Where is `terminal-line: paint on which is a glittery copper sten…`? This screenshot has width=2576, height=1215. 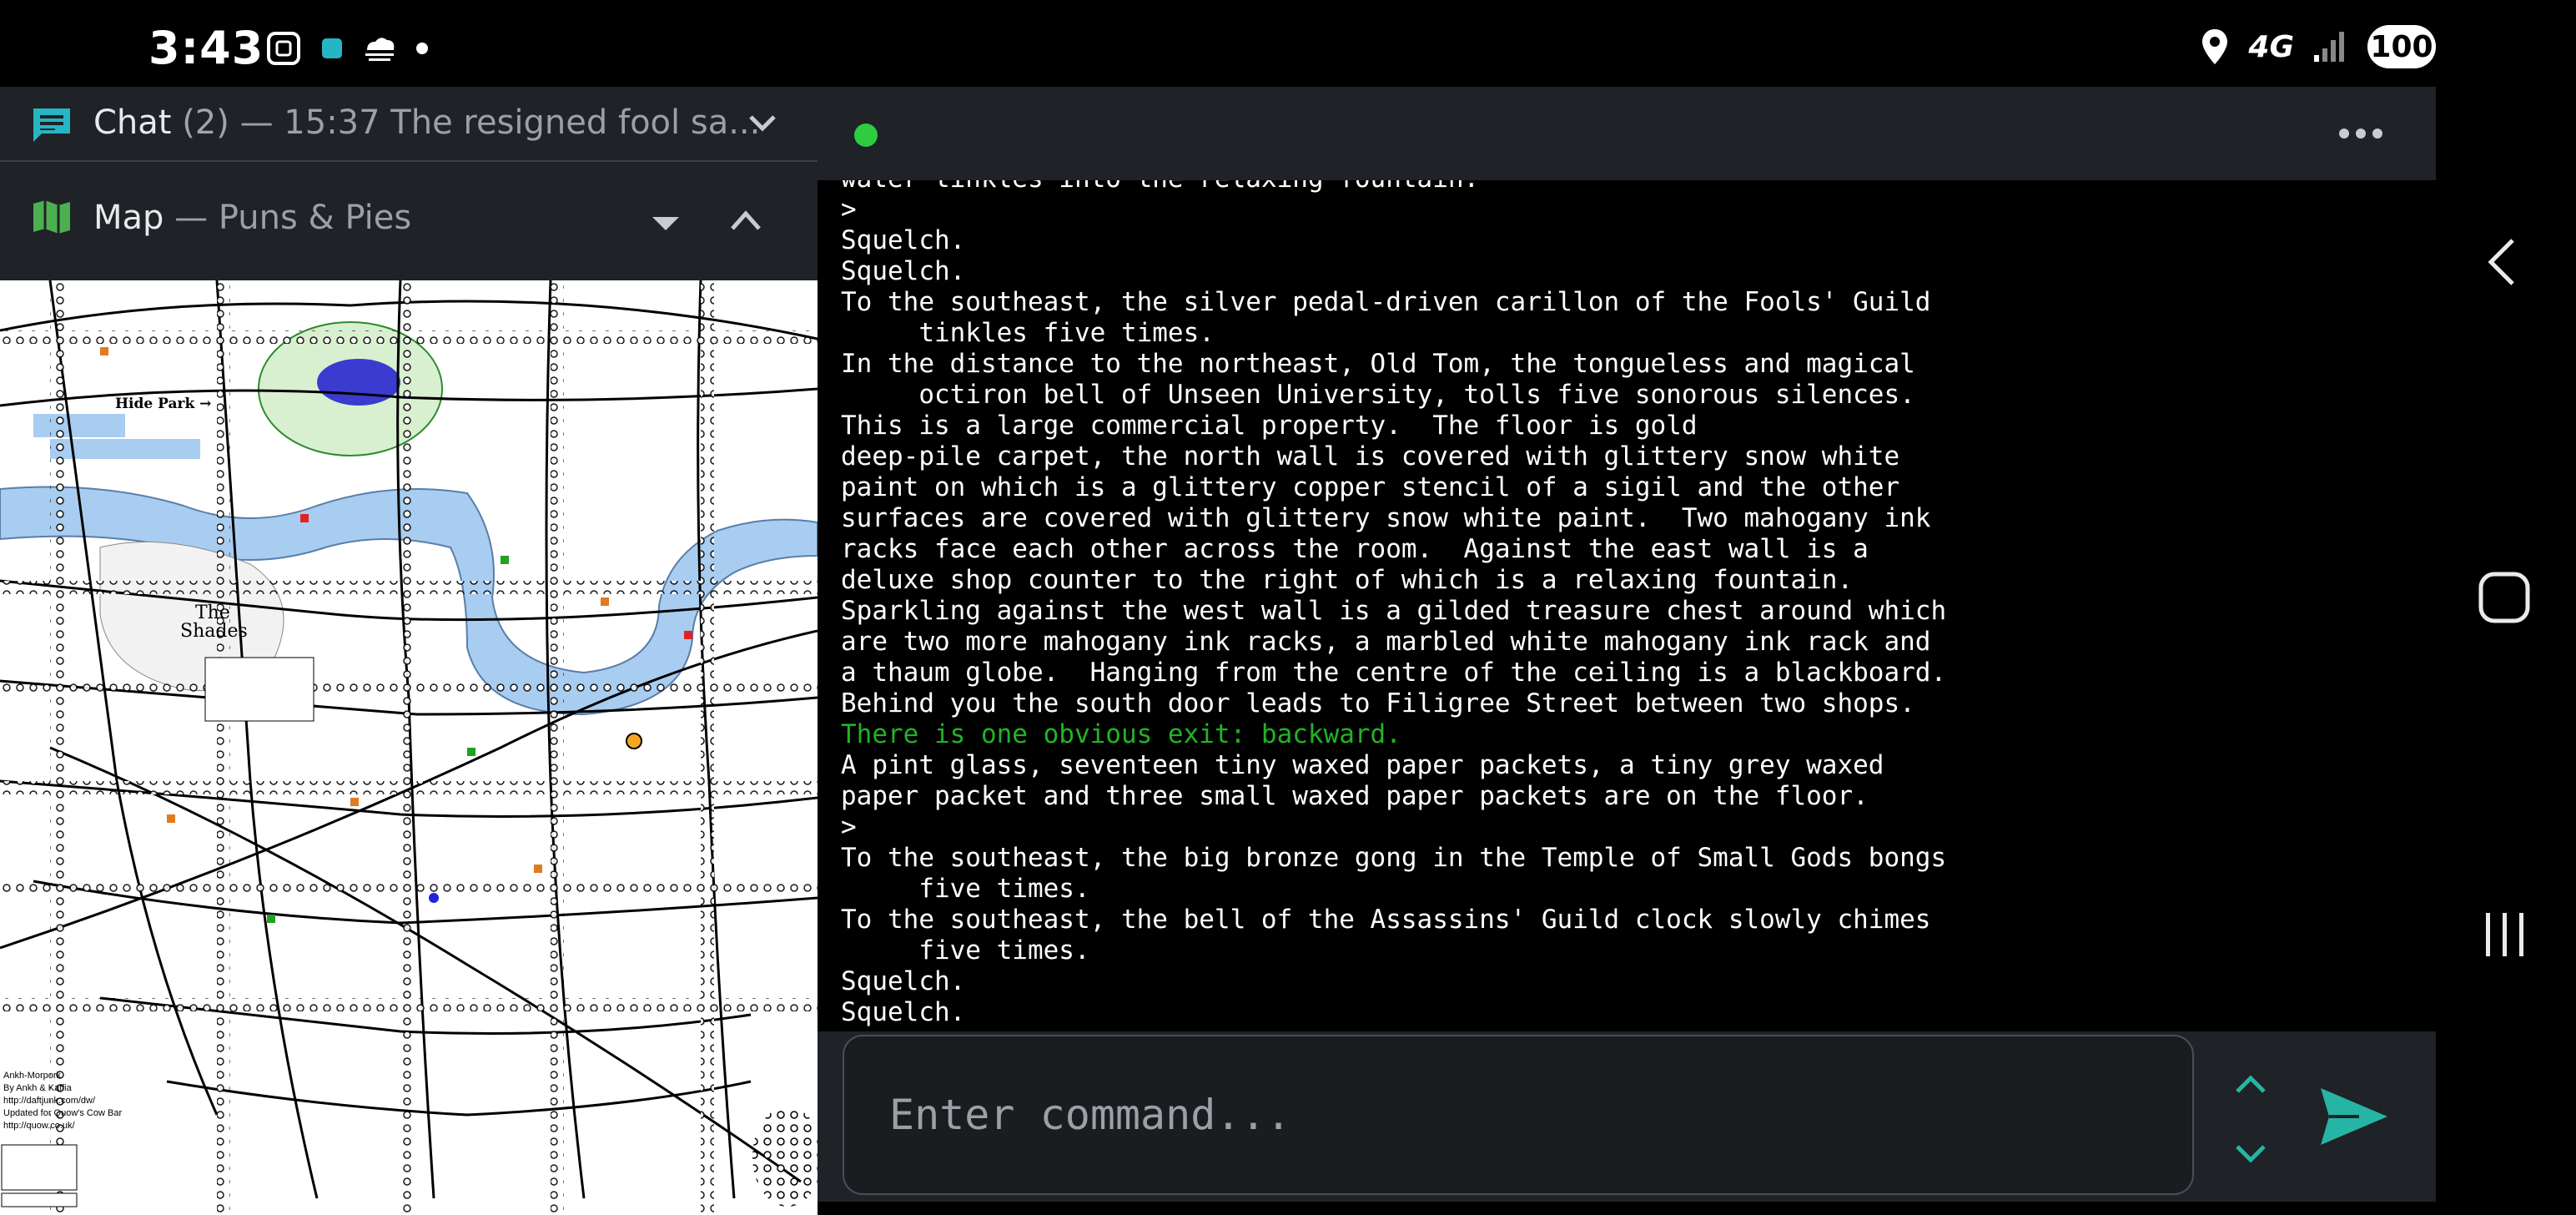 terminal-line: paint on which is a glittery copper sten… is located at coordinates (1370, 487).